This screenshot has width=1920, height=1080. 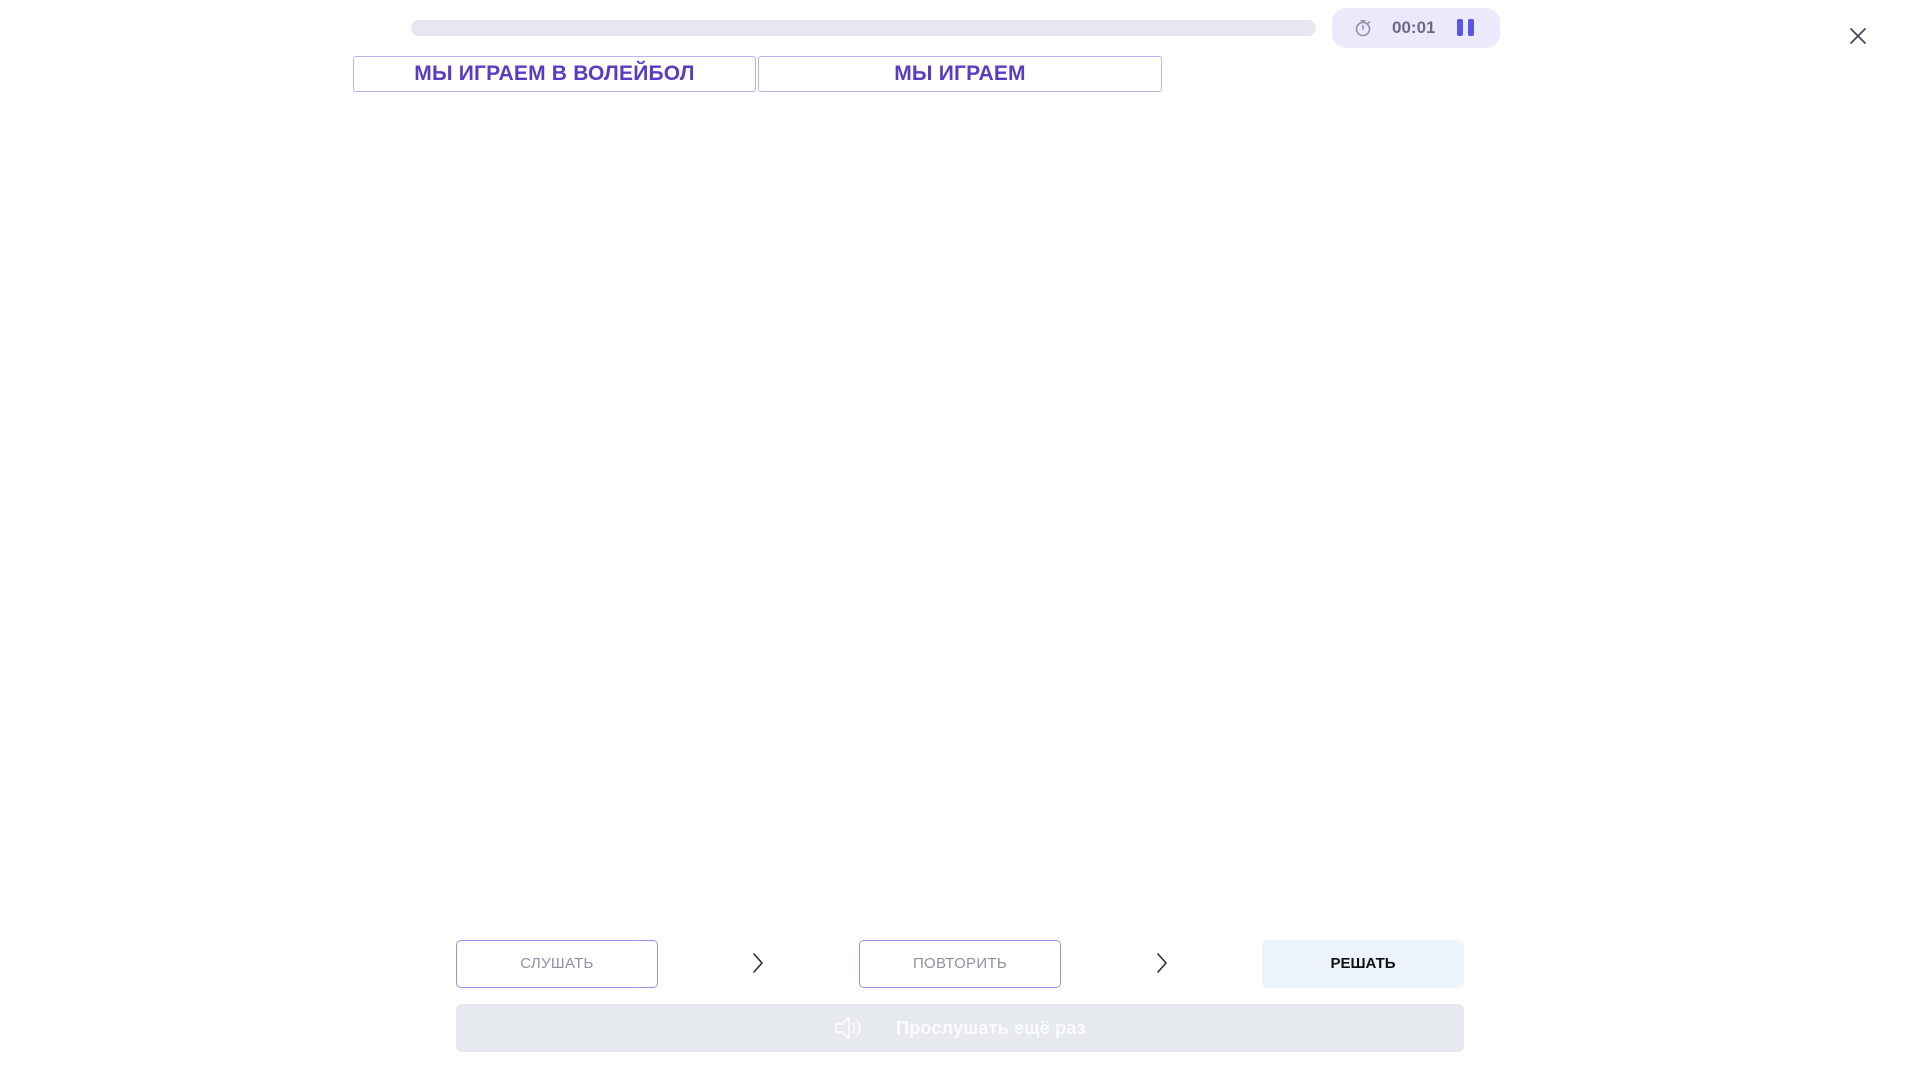 What do you see at coordinates (554, 74) in the screenshot?
I see `phrase-chip: МЫ ИГРАЕМ В ВОЛЕЙБОЛ` at bounding box center [554, 74].